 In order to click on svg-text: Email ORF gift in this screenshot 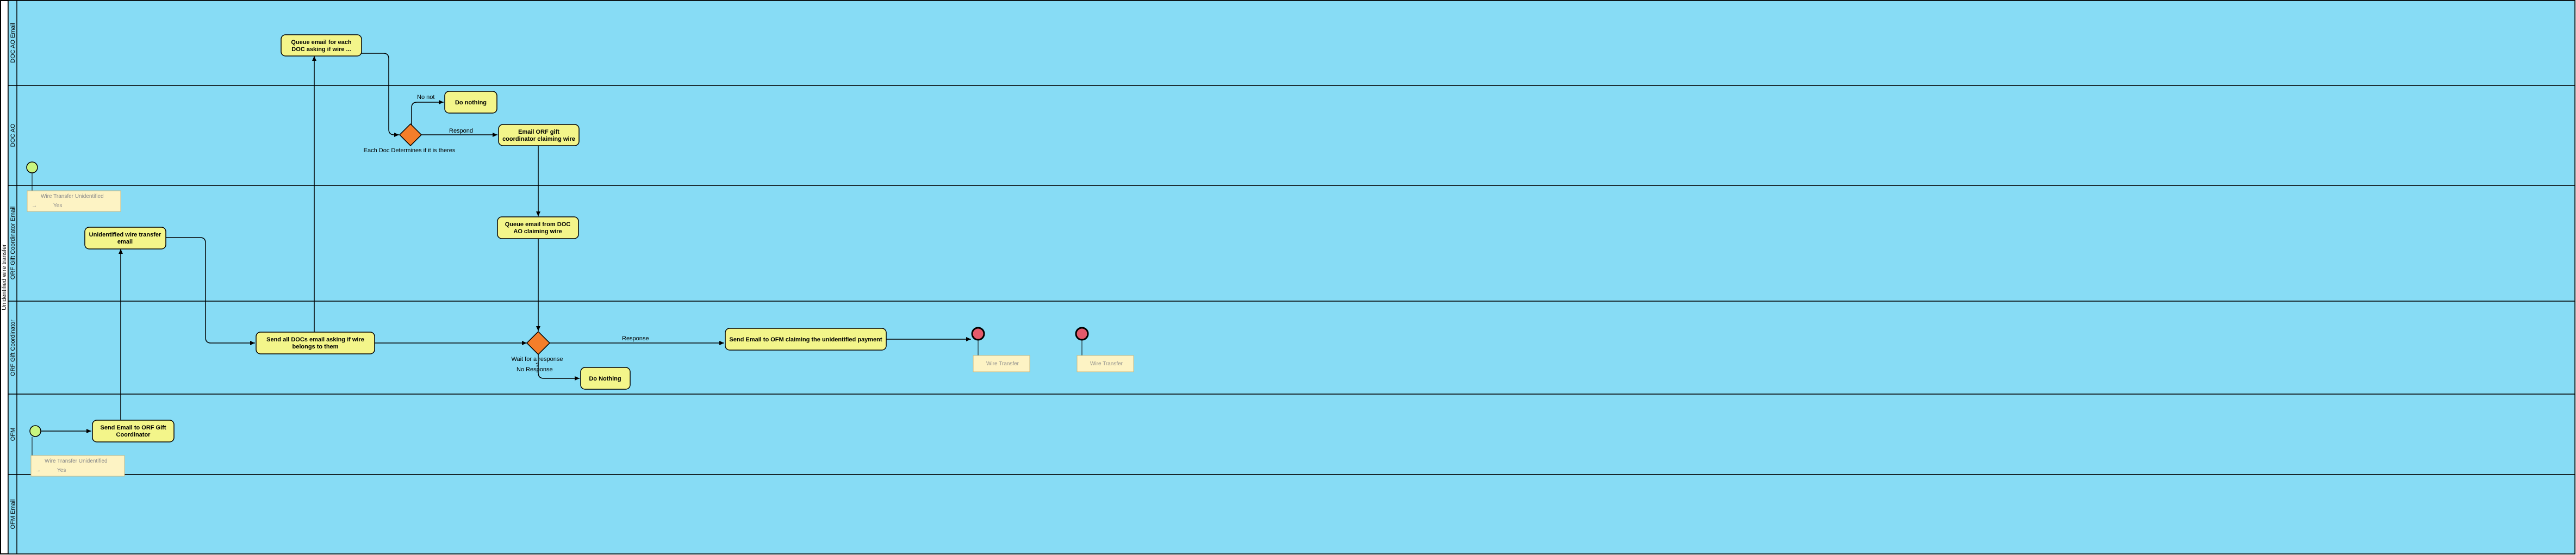, I will do `click(538, 132)`.